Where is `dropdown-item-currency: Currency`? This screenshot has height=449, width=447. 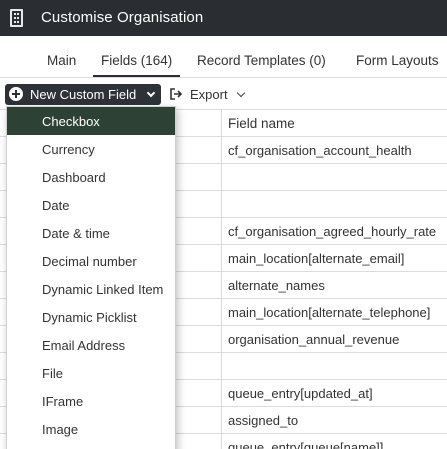 dropdown-item-currency: Currency is located at coordinates (91, 149).